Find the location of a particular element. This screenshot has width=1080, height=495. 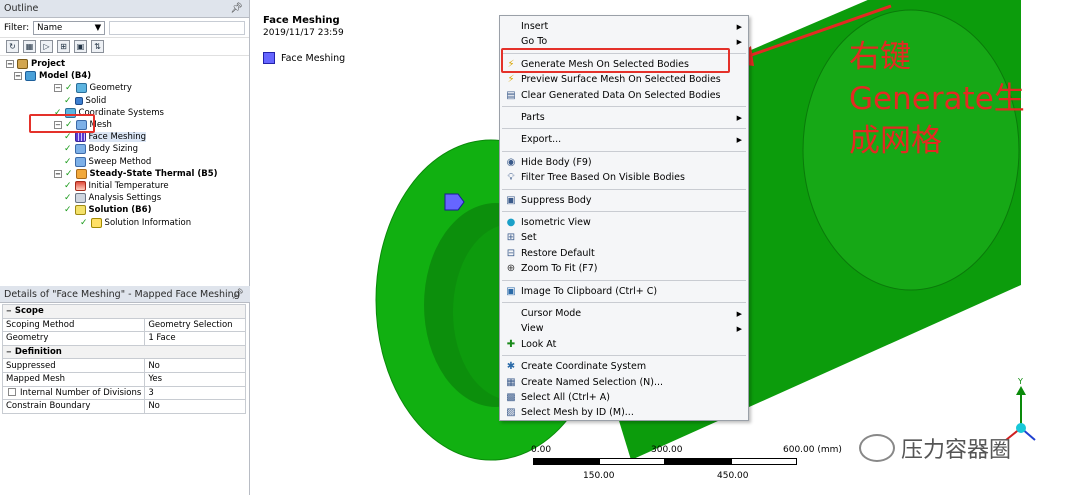

menu-item-label: Hide Body (F9) is located at coordinates (556, 162).